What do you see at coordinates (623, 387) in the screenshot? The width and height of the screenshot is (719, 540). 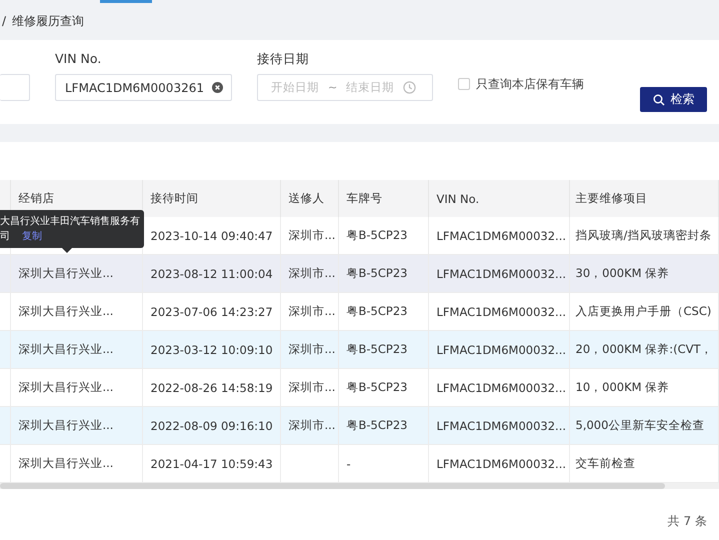 I see `table-cell: 10，000KM 保养` at bounding box center [623, 387].